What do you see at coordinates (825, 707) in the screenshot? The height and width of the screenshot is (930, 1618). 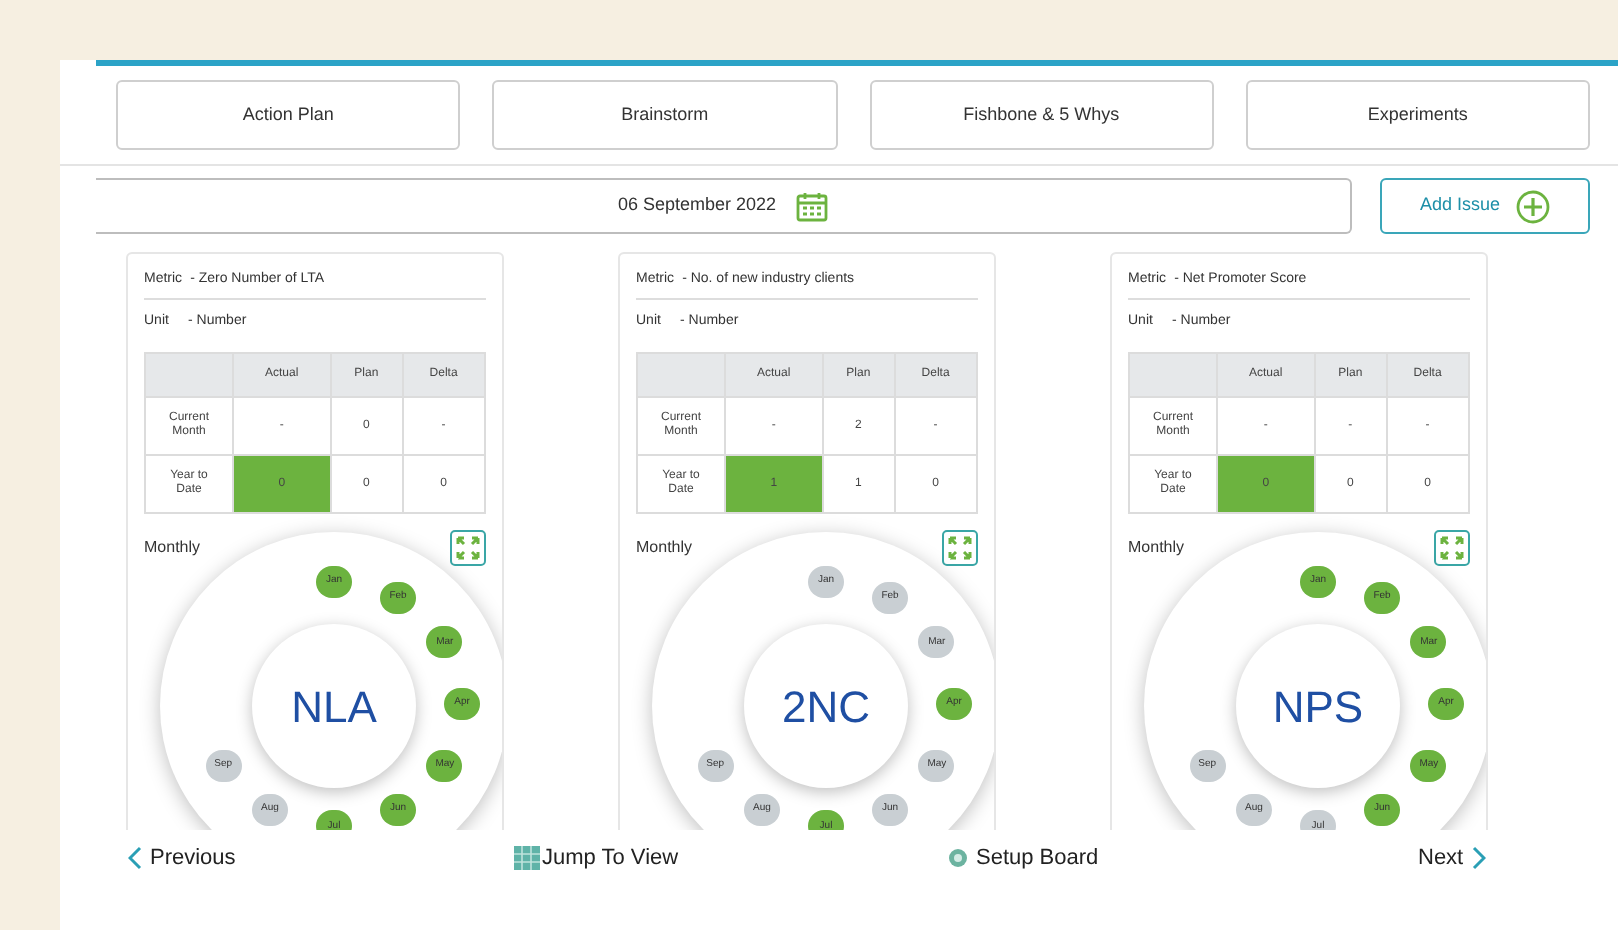 I see `metric-code: 2NC` at bounding box center [825, 707].